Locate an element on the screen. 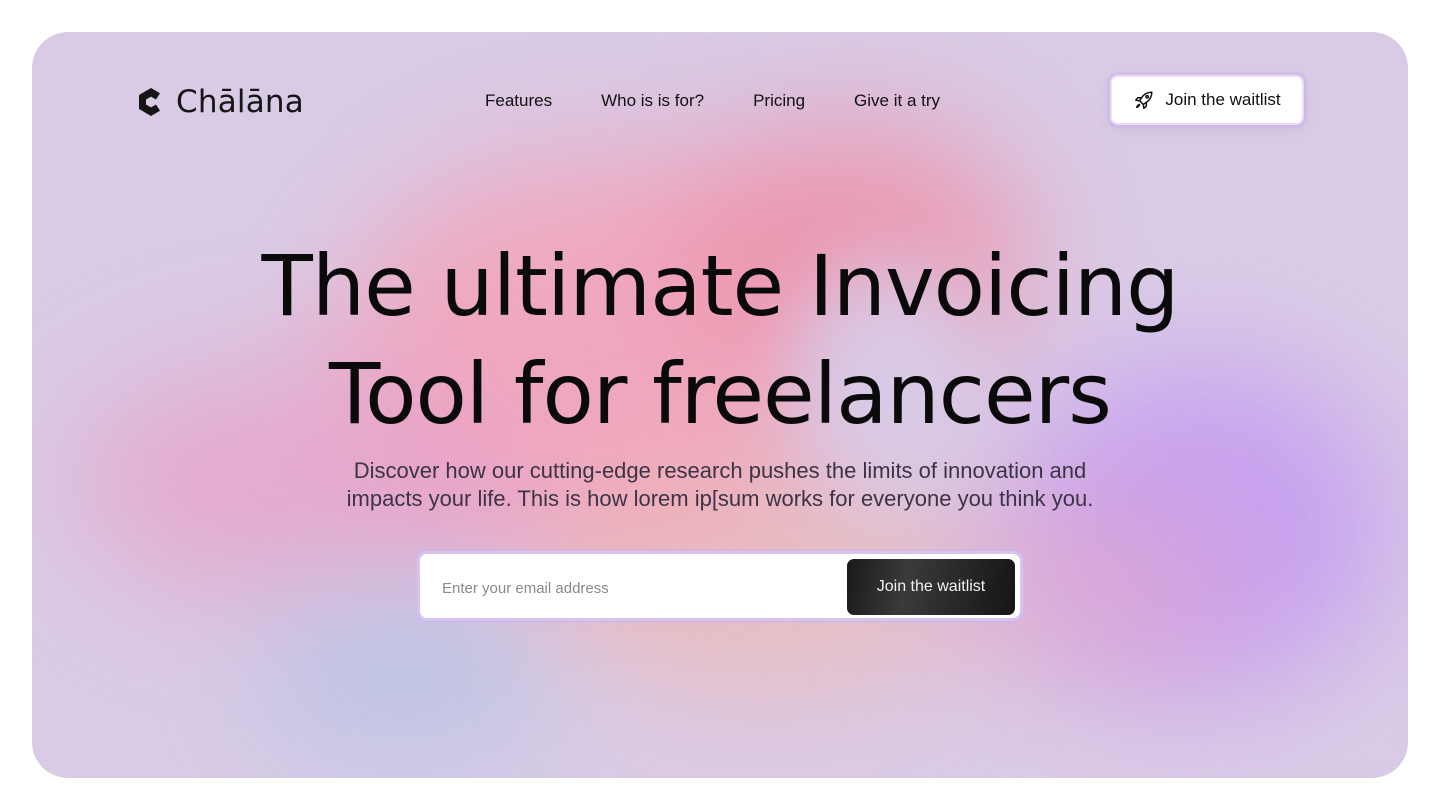  rocket-icon is located at coordinates (1144, 100).